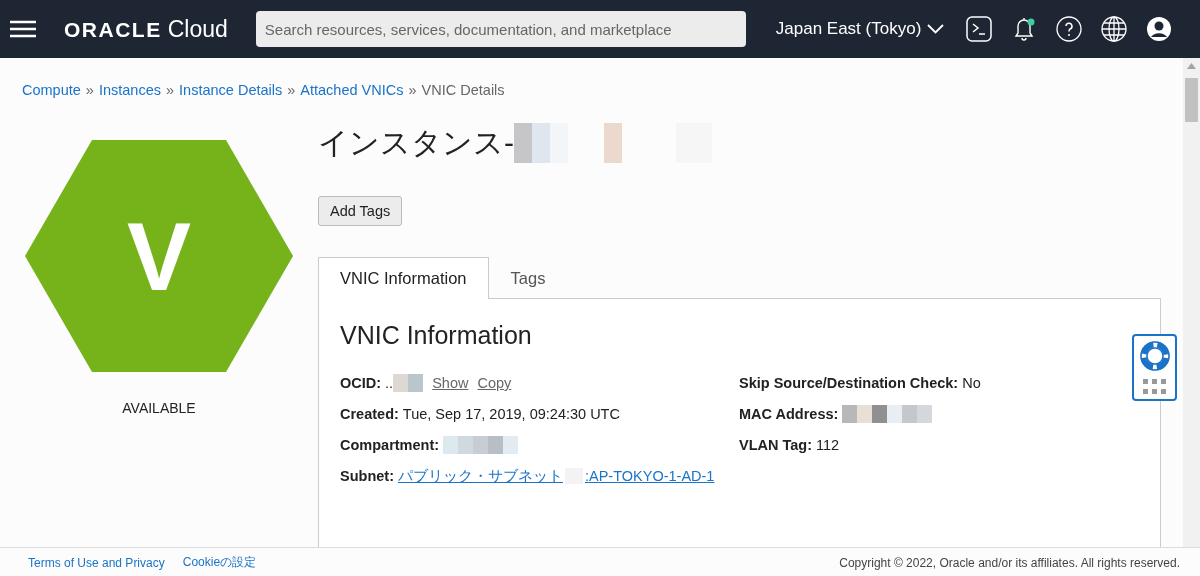 This screenshot has height=576, width=1200. What do you see at coordinates (403, 278) in the screenshot?
I see `tab: VNIC Information` at bounding box center [403, 278].